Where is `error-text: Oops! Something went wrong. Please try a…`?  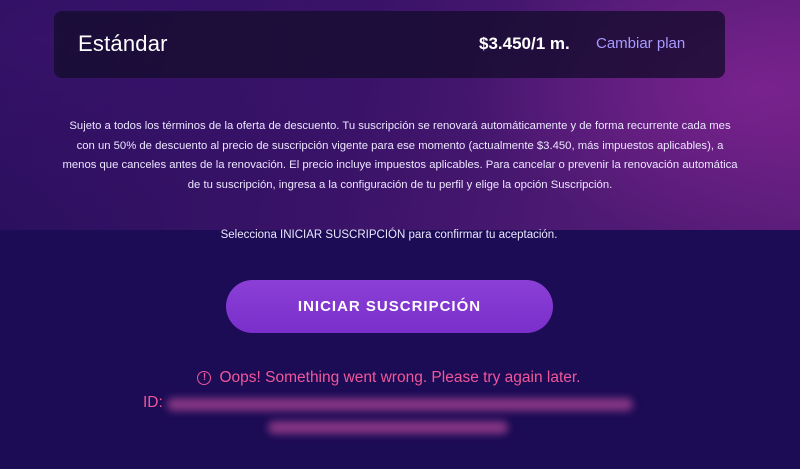 error-text: Oops! Something went wrong. Please try a… is located at coordinates (400, 377).